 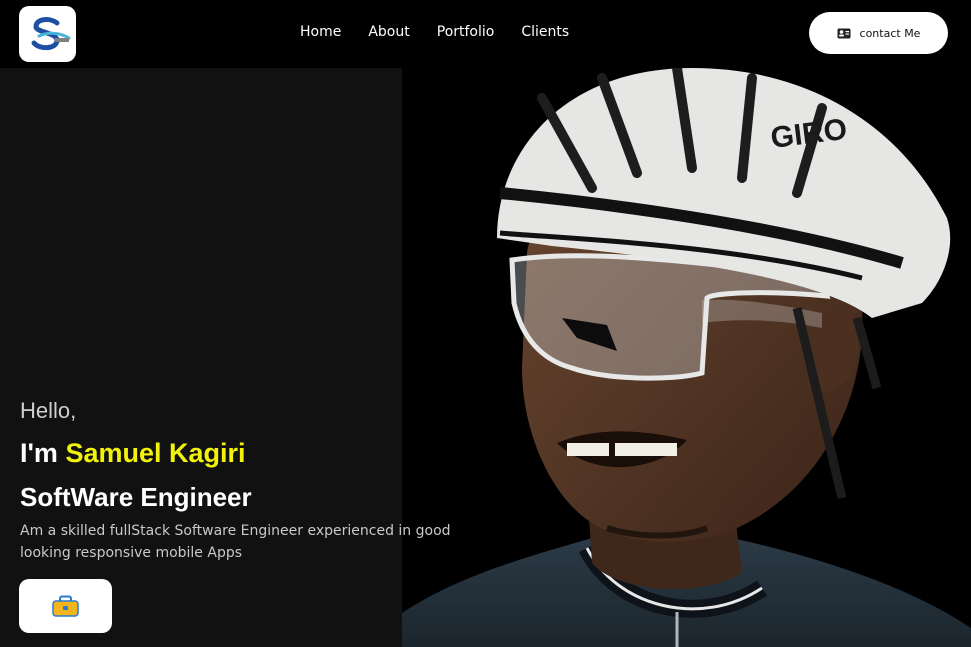 What do you see at coordinates (466, 32) in the screenshot?
I see `nav-portfolio: Portfolio` at bounding box center [466, 32].